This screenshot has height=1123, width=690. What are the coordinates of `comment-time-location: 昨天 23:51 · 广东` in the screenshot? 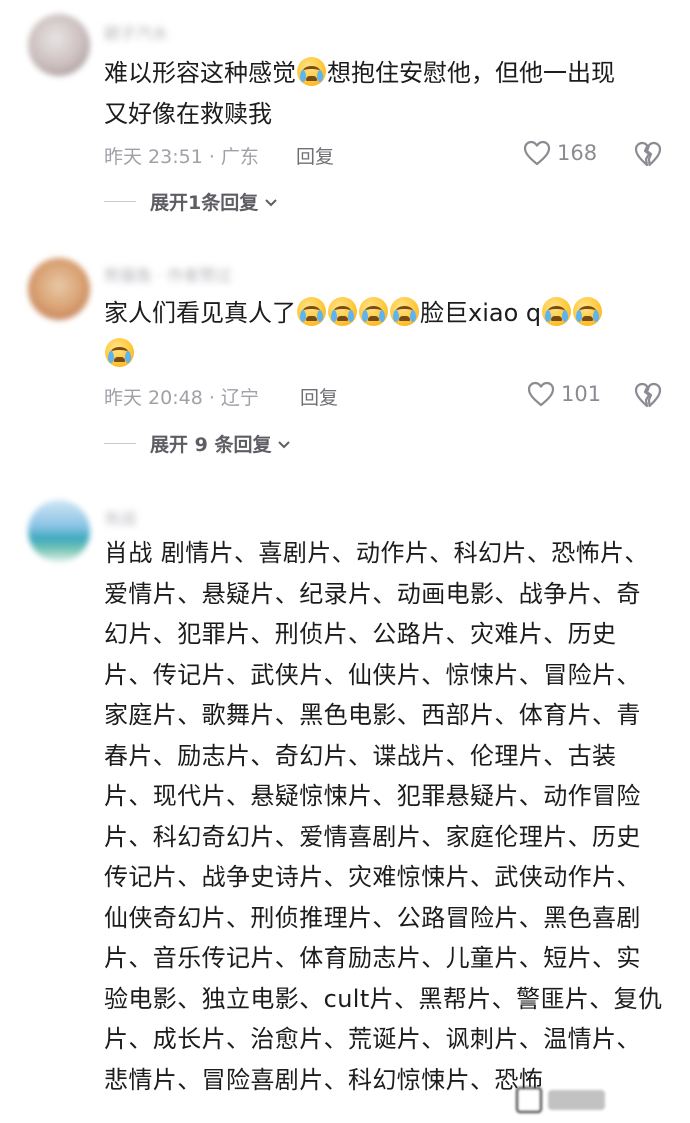 It's located at (181, 157).